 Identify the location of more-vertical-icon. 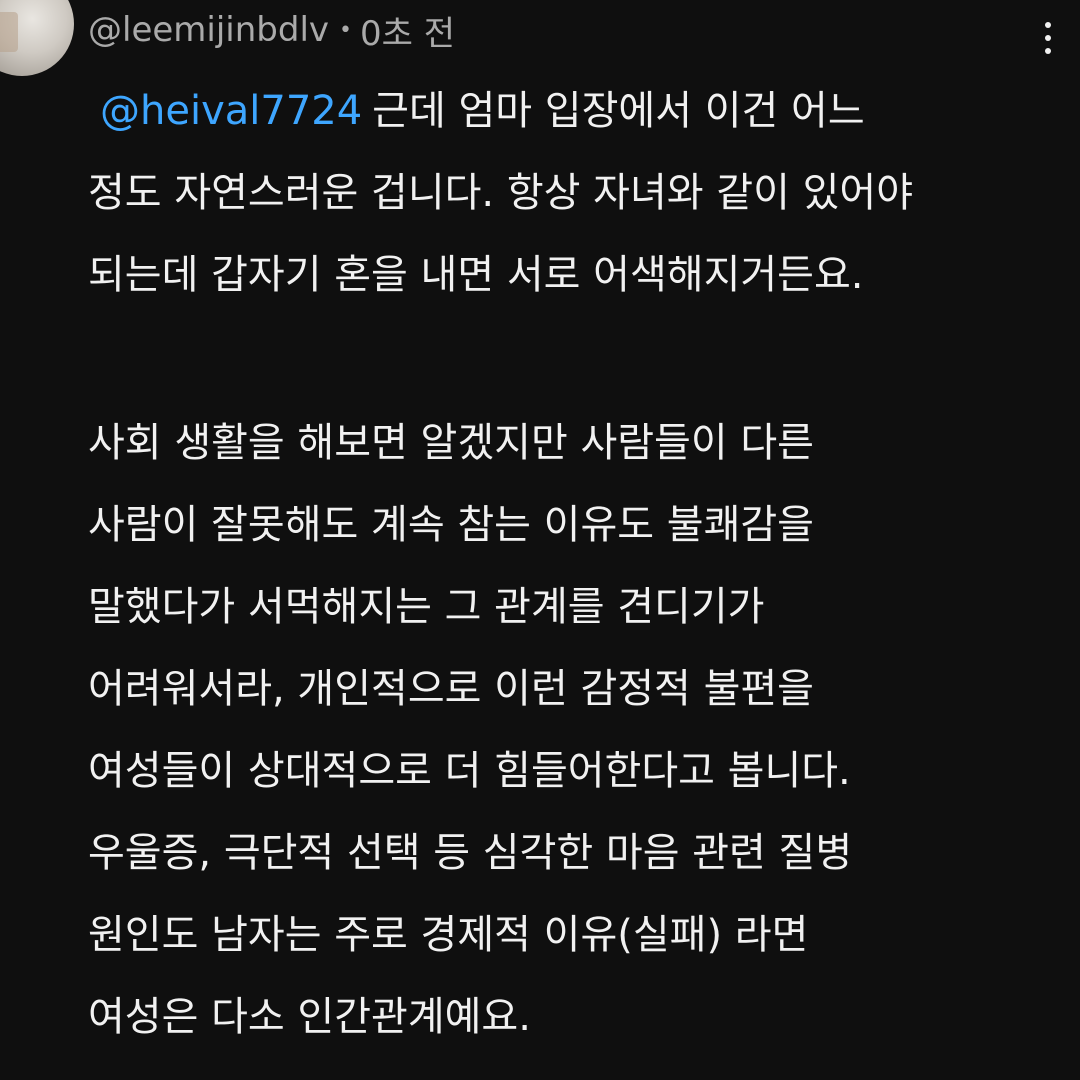
(1048, 25).